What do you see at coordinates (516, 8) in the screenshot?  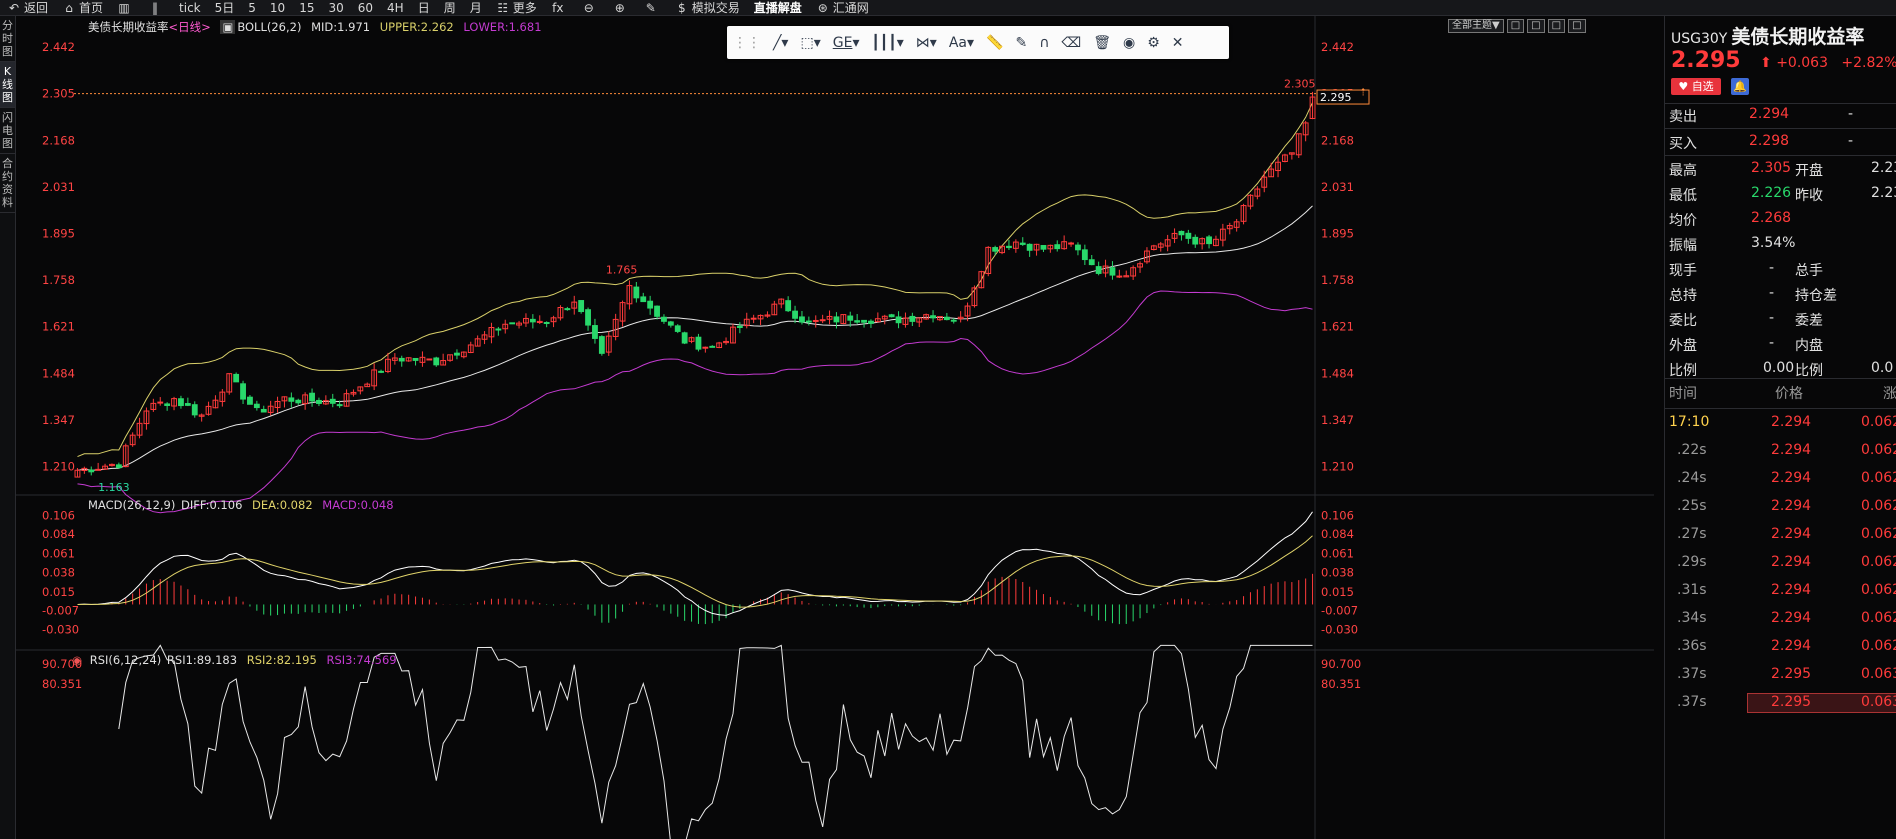 I see `toolbar-item-15: ☷ 更多` at bounding box center [516, 8].